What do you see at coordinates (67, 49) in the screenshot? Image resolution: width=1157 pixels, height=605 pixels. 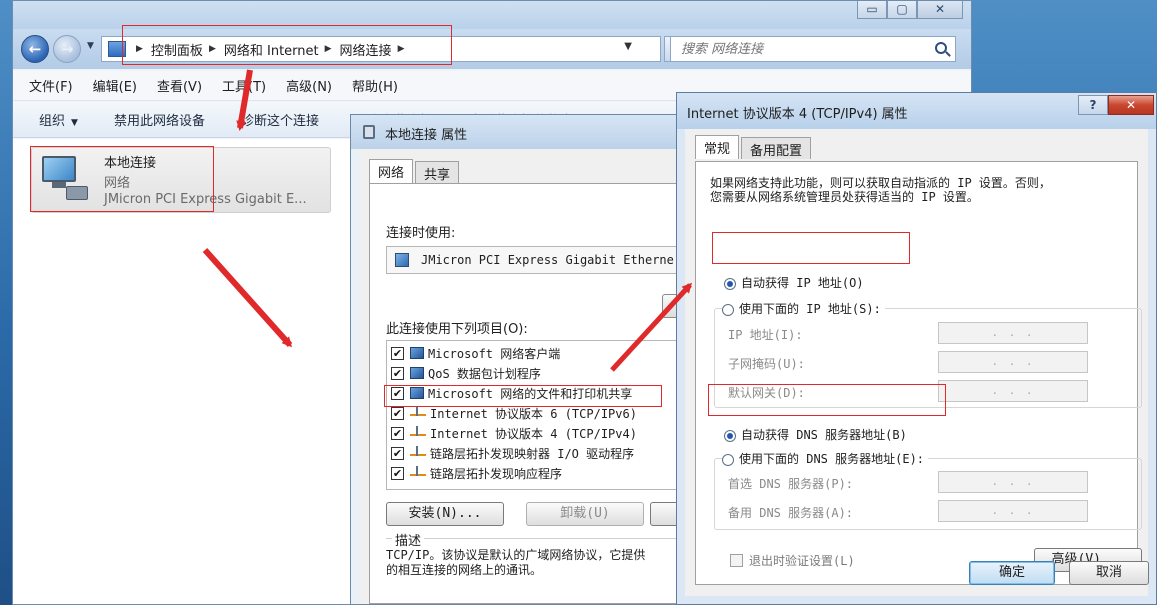 I see `forward-button: →` at bounding box center [67, 49].